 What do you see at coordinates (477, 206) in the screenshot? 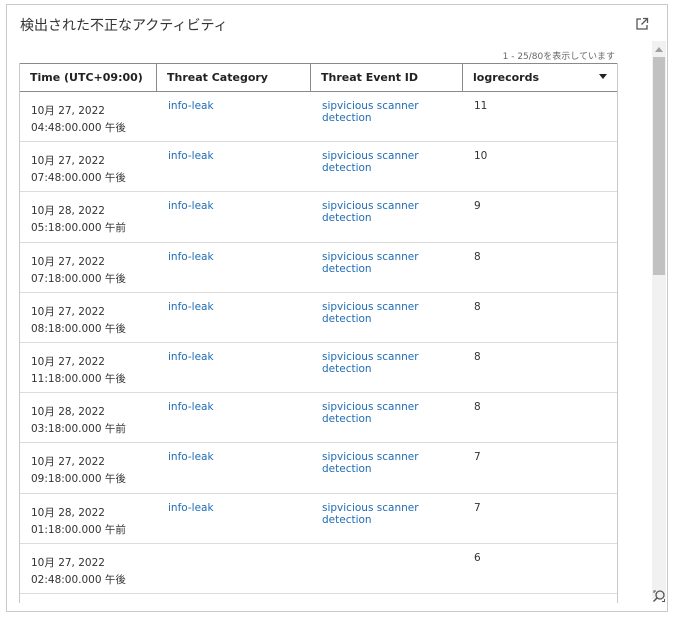
I see `logrecords-value: 9` at bounding box center [477, 206].